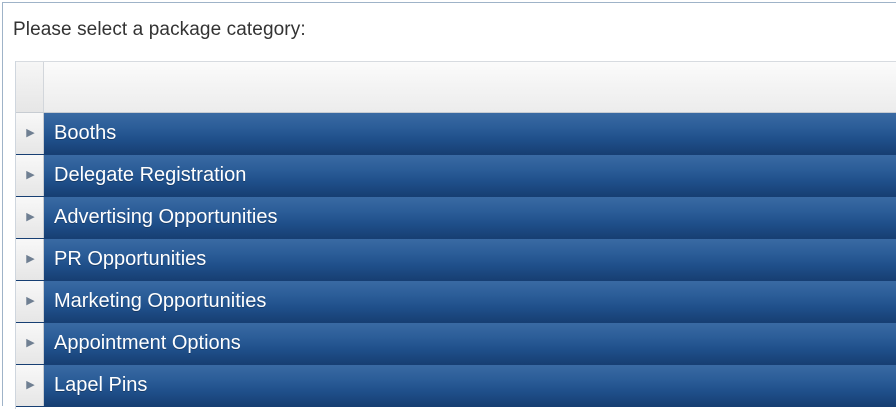 The height and width of the screenshot is (409, 896). I want to click on category-label: Booths, so click(80, 133).